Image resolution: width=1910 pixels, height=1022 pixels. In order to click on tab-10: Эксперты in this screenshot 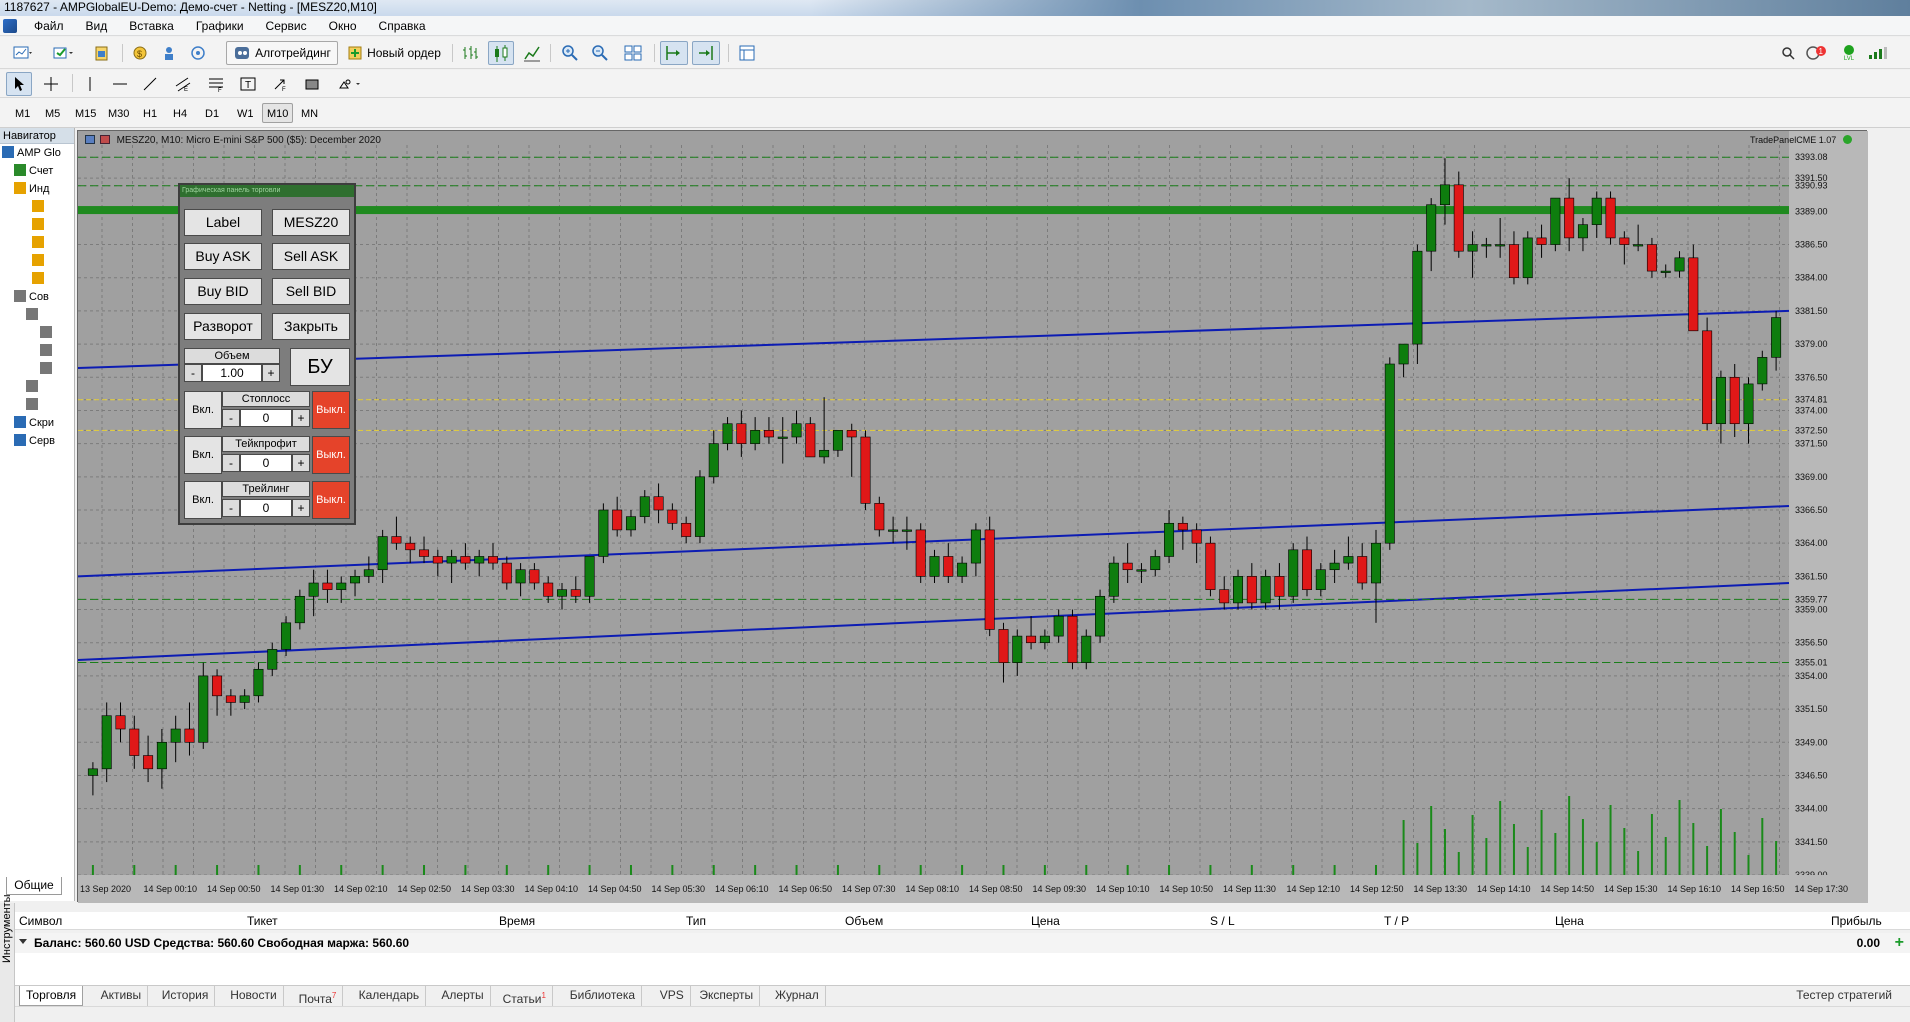, I will do `click(727, 996)`.